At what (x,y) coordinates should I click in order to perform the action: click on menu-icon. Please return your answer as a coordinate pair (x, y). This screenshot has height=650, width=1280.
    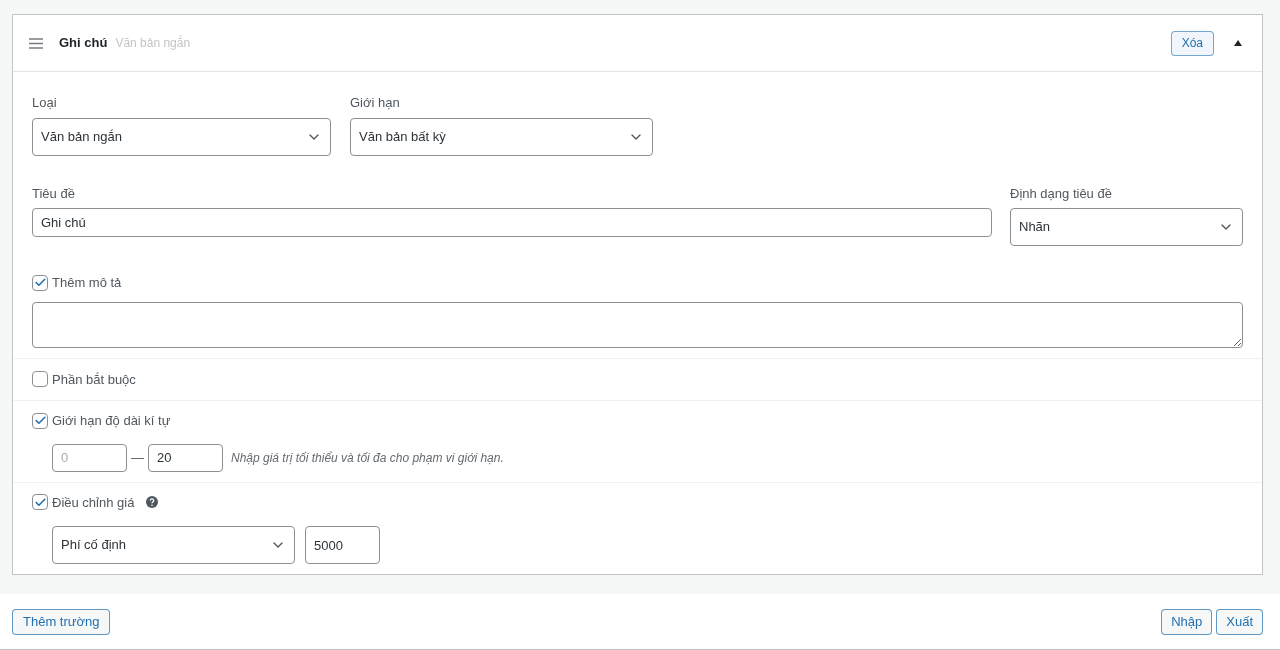
    Looking at the image, I should click on (36, 43).